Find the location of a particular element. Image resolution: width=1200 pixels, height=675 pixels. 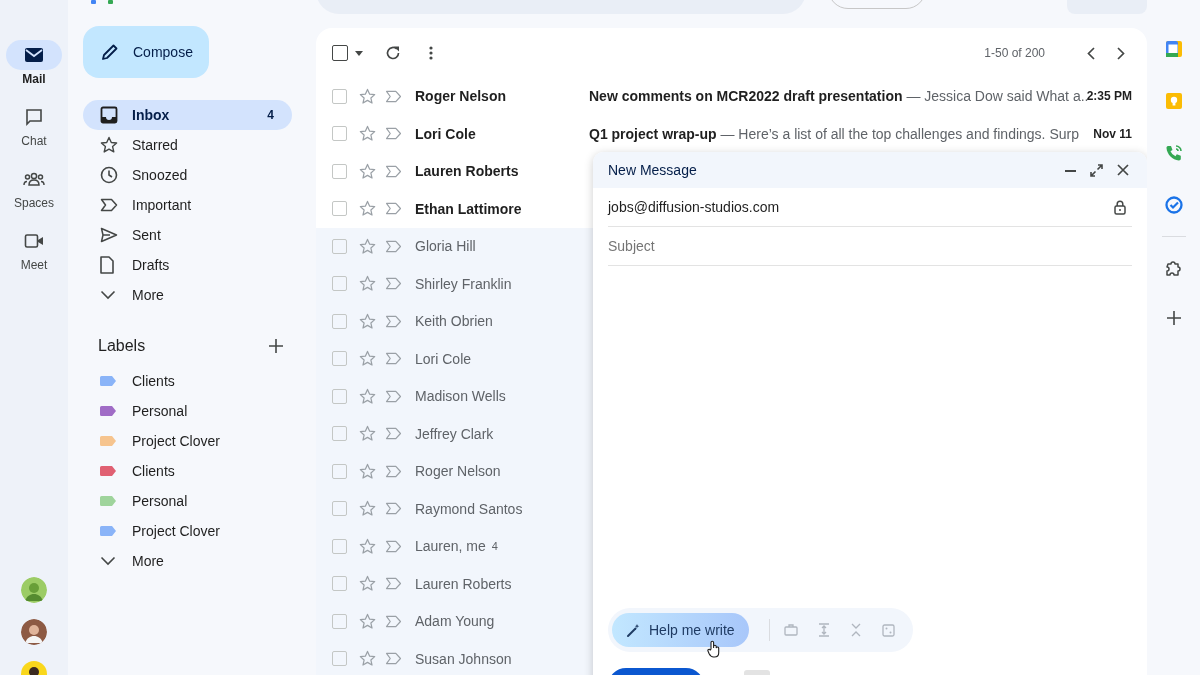

sender-name: Ethan Lattimore is located at coordinates (468, 208).